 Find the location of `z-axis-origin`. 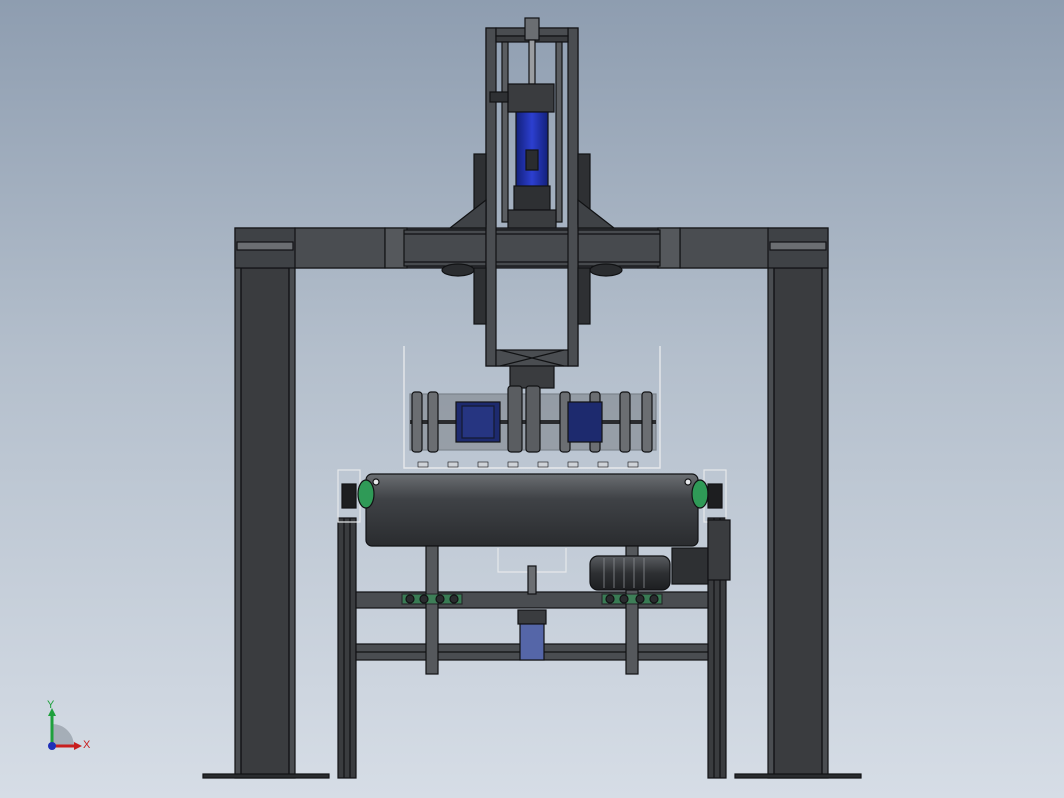

z-axis-origin is located at coordinates (52, 746).